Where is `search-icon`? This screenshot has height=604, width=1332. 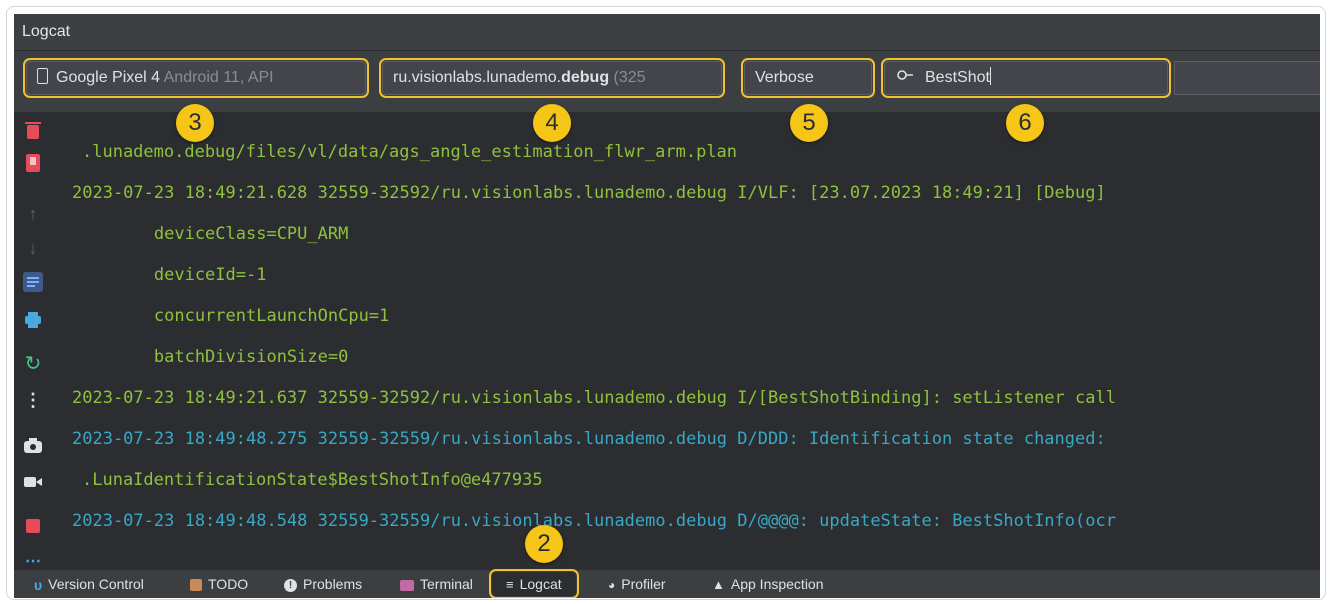 search-icon is located at coordinates (905, 75).